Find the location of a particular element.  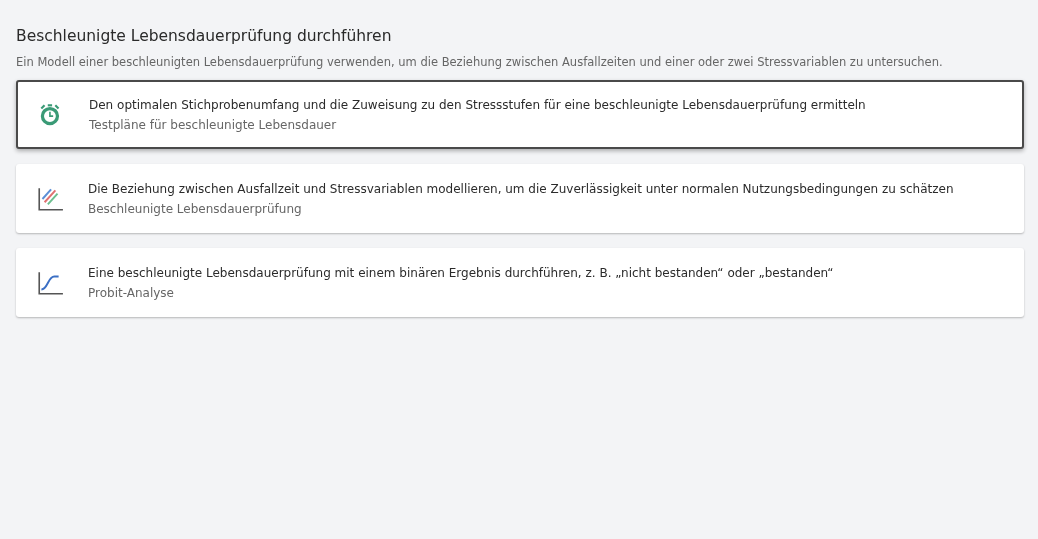

option-heading: Den optimalen Stichprobenumfang und die Zuweisung zu den Stressstufen für eine beschleunigte Lebensdauerprüfung ermitteln is located at coordinates (477, 104).